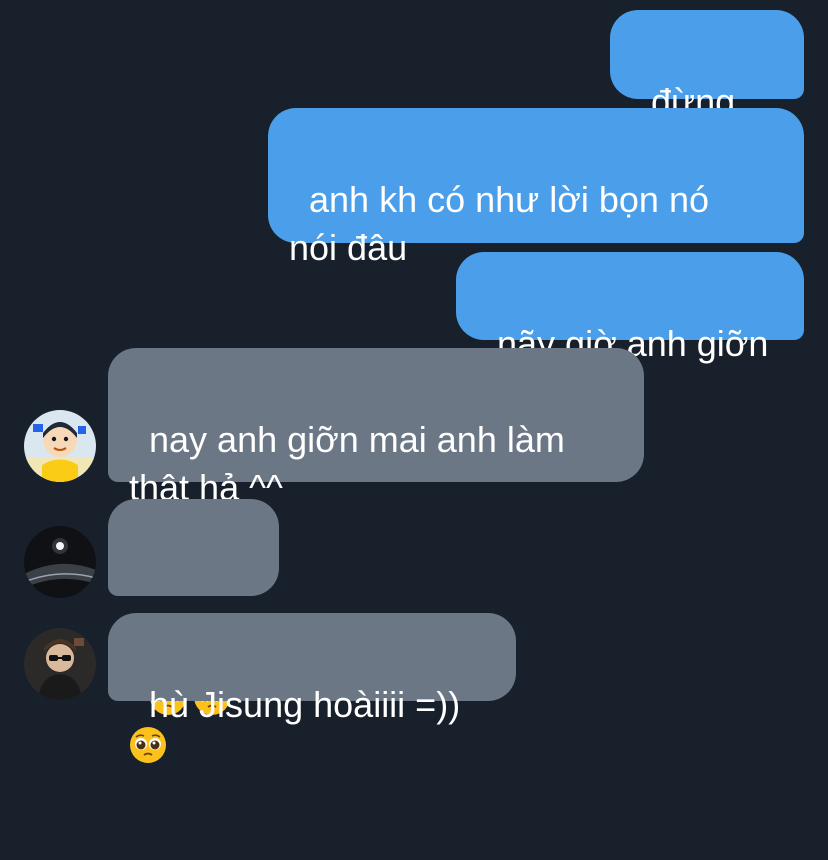 The image size is (828, 860). What do you see at coordinates (536, 188) in the screenshot?
I see `message-bubble-outgoing: anh kh có như lời bọn nó nói đâu` at bounding box center [536, 188].